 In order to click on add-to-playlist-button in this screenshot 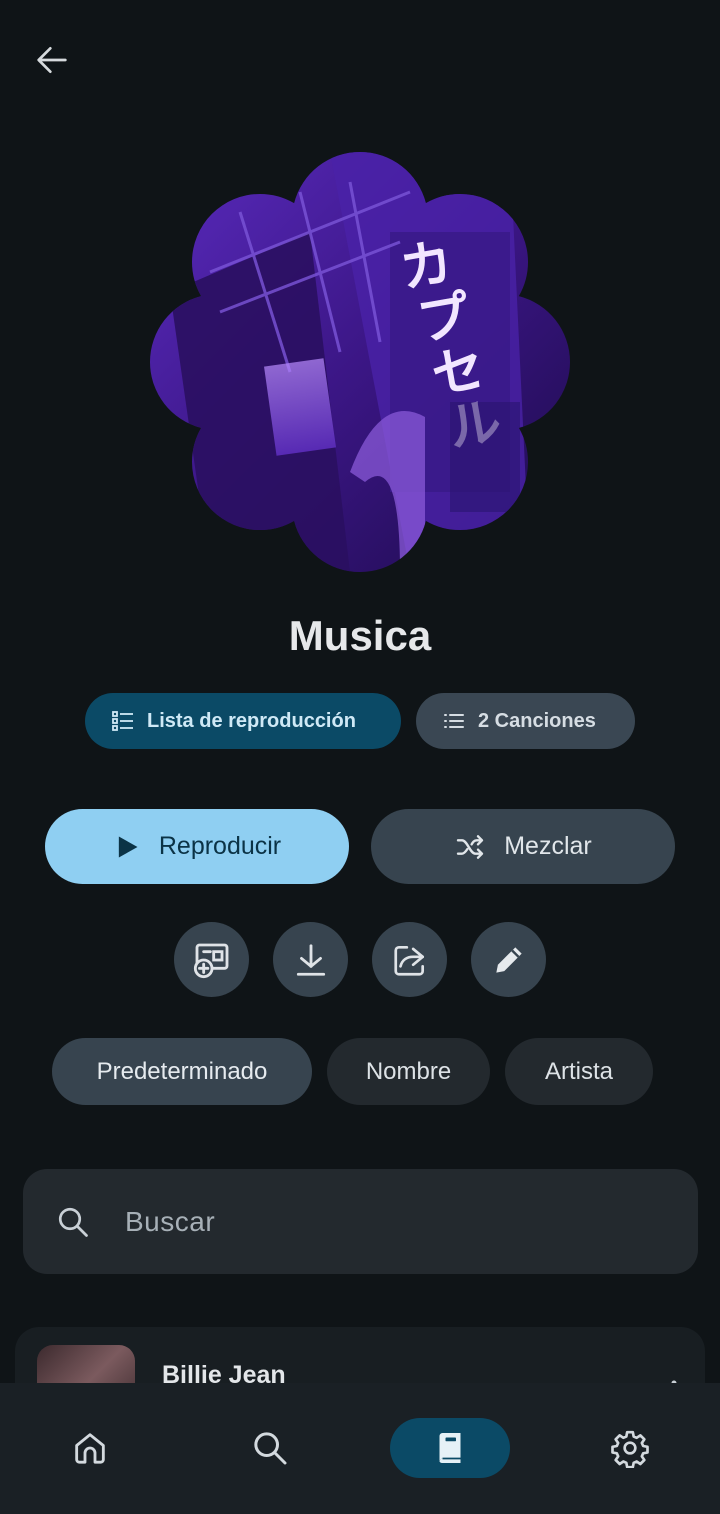, I will do `click(211, 959)`.